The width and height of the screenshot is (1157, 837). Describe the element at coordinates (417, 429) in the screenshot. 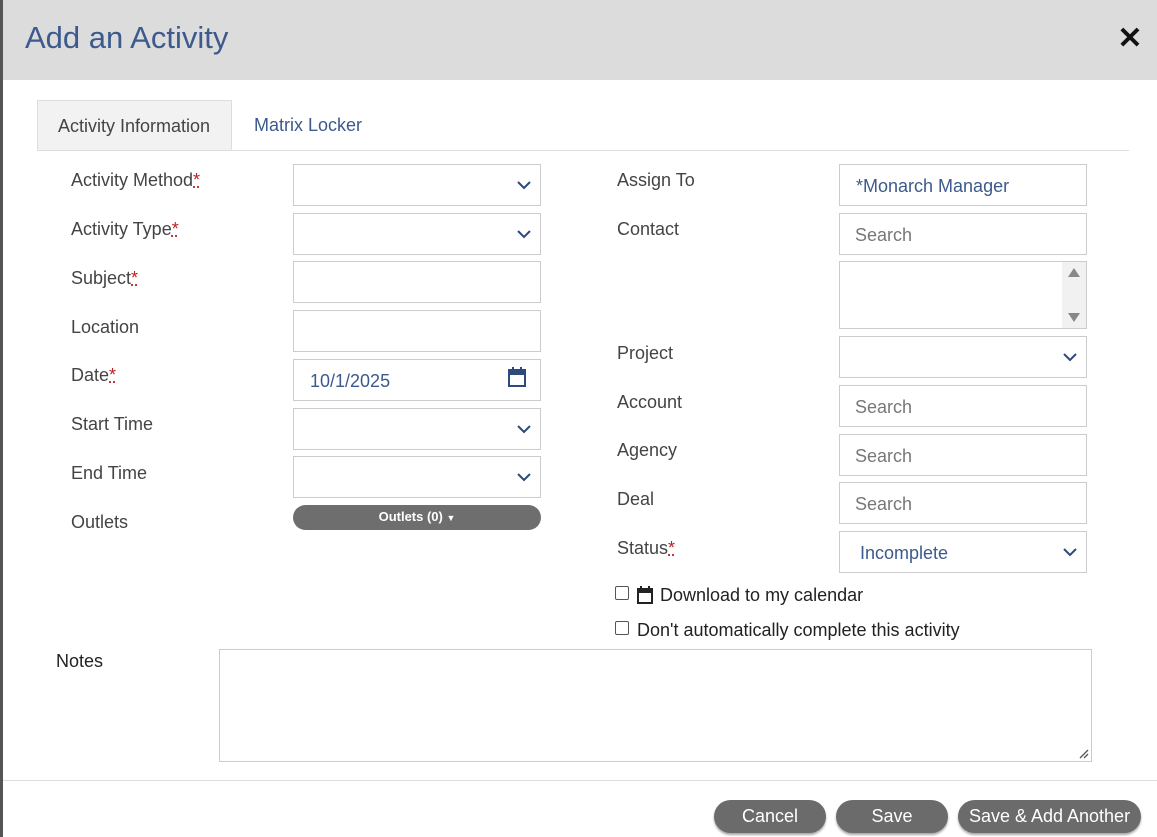

I see `start-time-select` at that location.